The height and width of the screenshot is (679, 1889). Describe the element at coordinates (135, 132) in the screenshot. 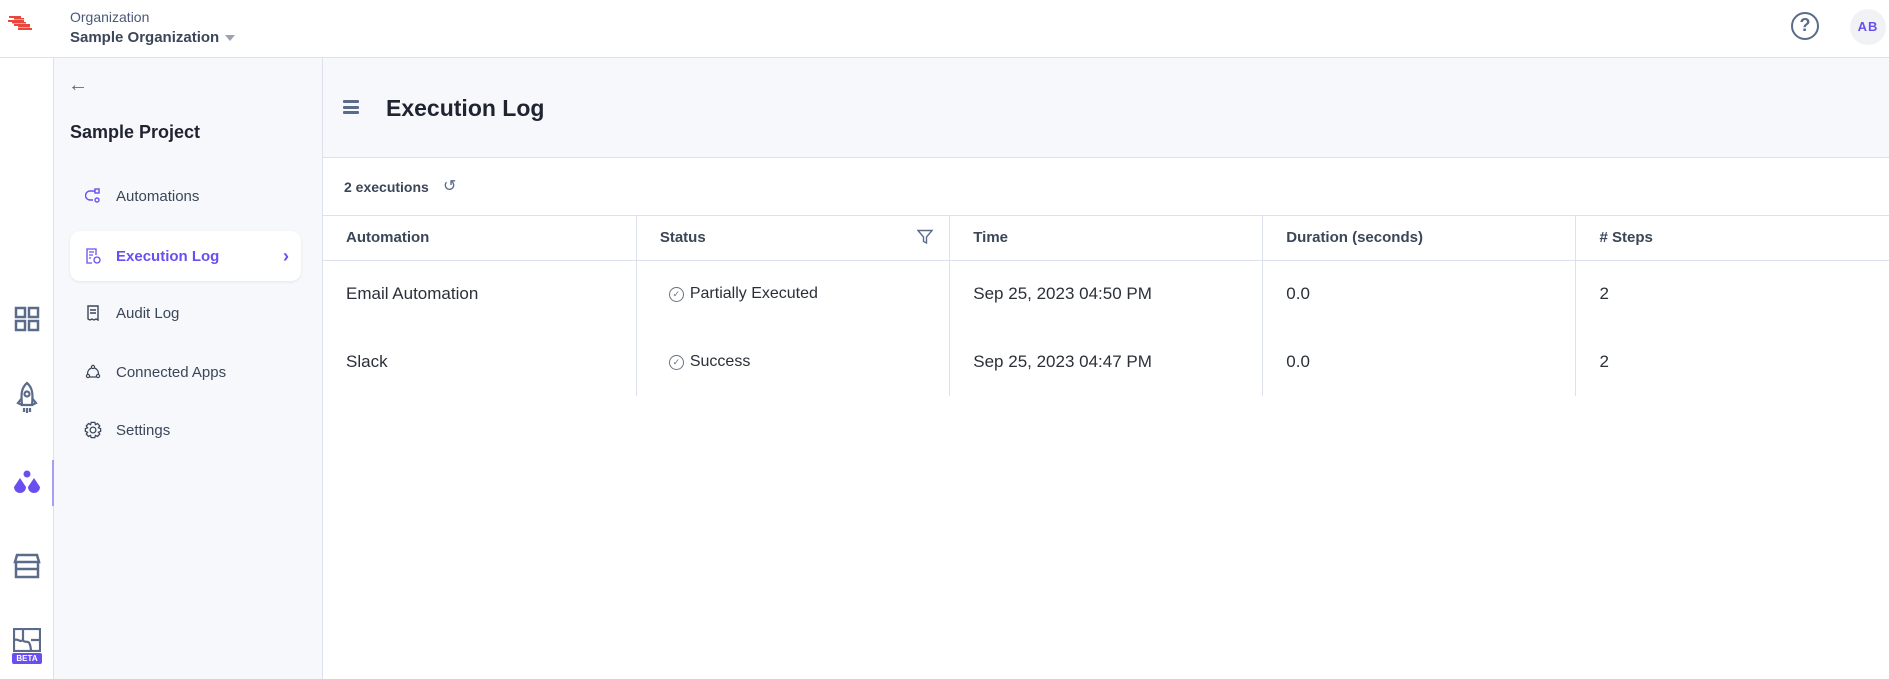

I see `project-name: Sample Project` at that location.